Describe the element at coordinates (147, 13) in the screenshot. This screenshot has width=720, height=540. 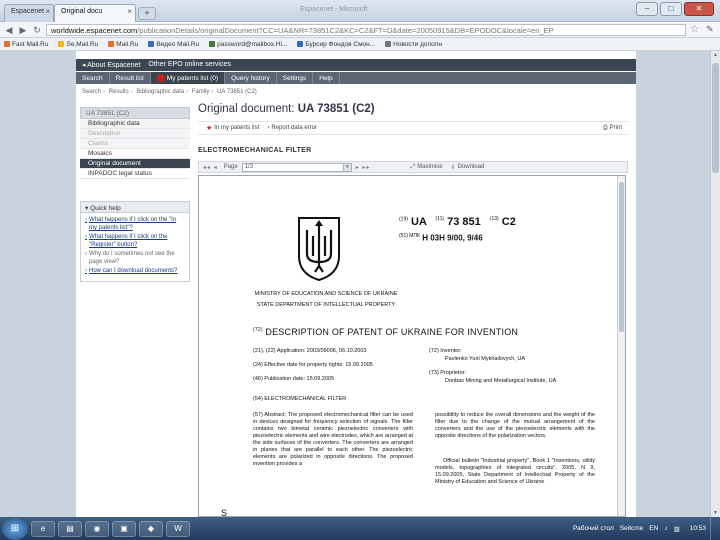
I see `new-tab-button: +` at that location.